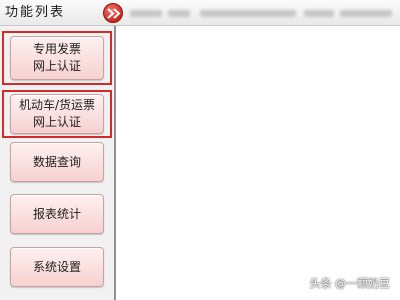  I want to click on report-statistics-button: 报表统计, so click(57, 214).